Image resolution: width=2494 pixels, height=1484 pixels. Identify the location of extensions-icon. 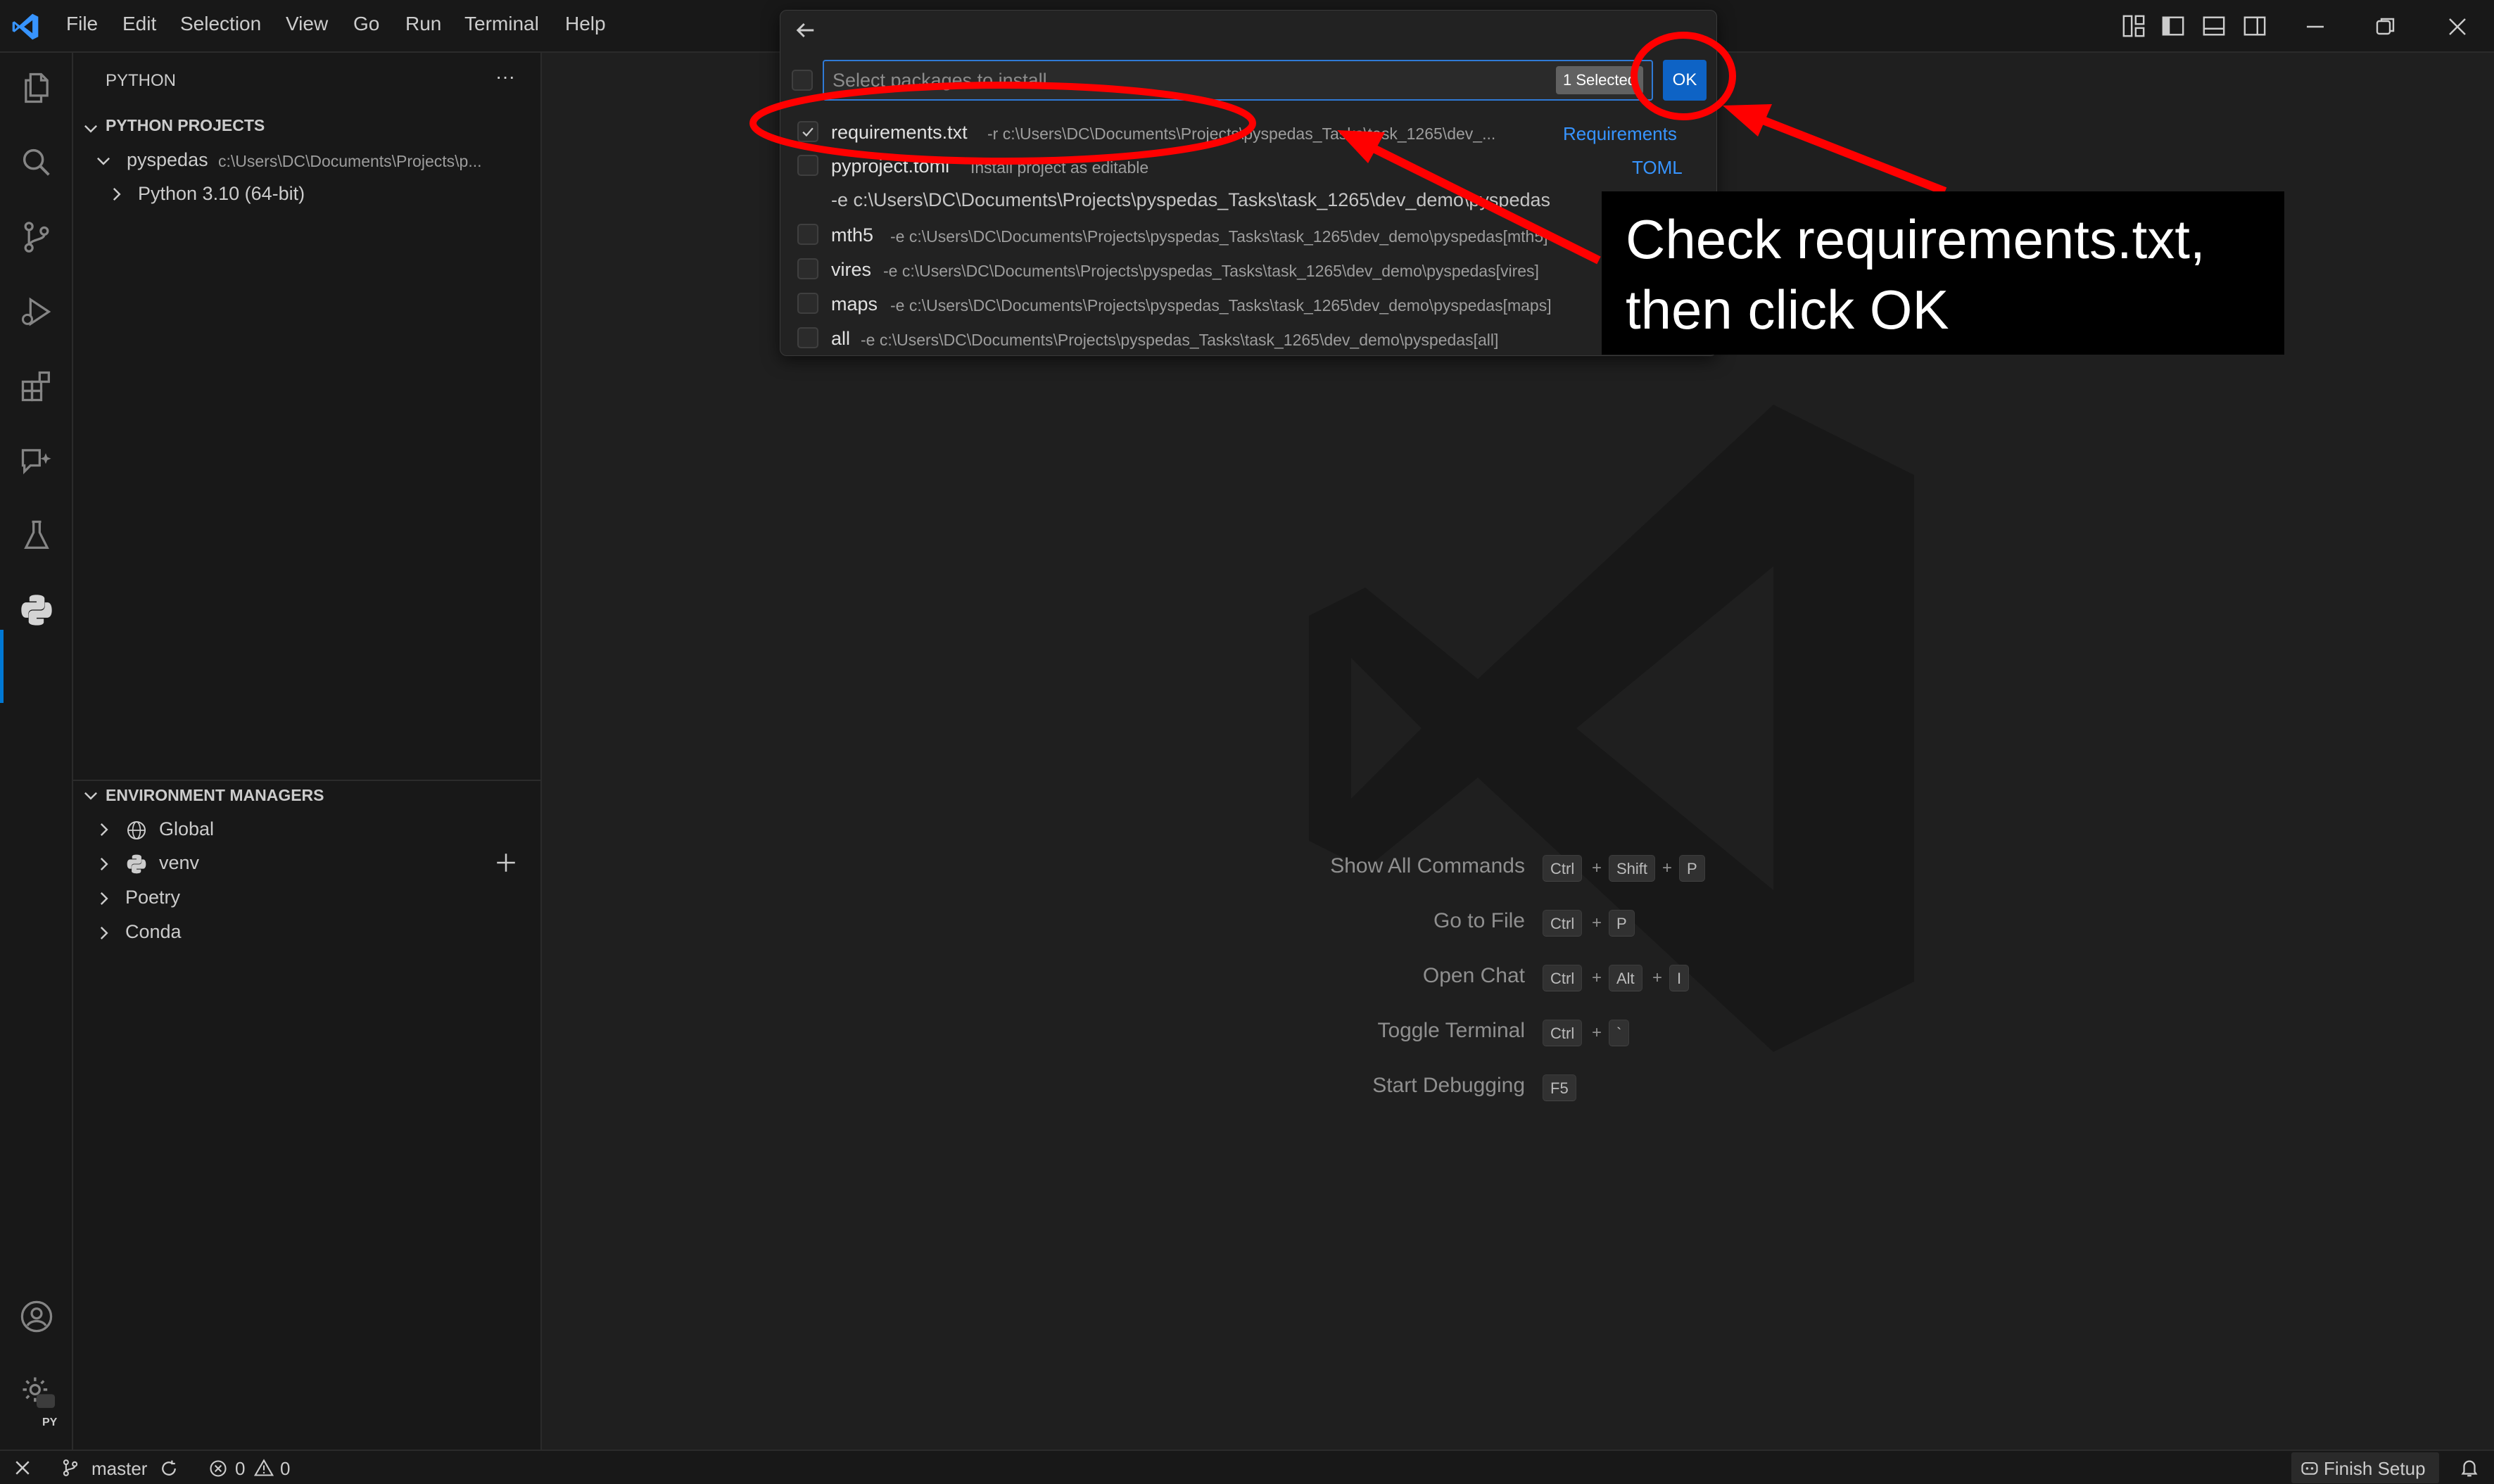
(36, 386).